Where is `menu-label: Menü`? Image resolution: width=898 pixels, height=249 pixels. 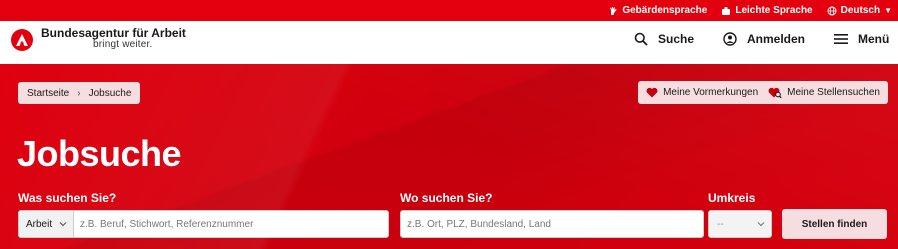 menu-label: Menü is located at coordinates (874, 39).